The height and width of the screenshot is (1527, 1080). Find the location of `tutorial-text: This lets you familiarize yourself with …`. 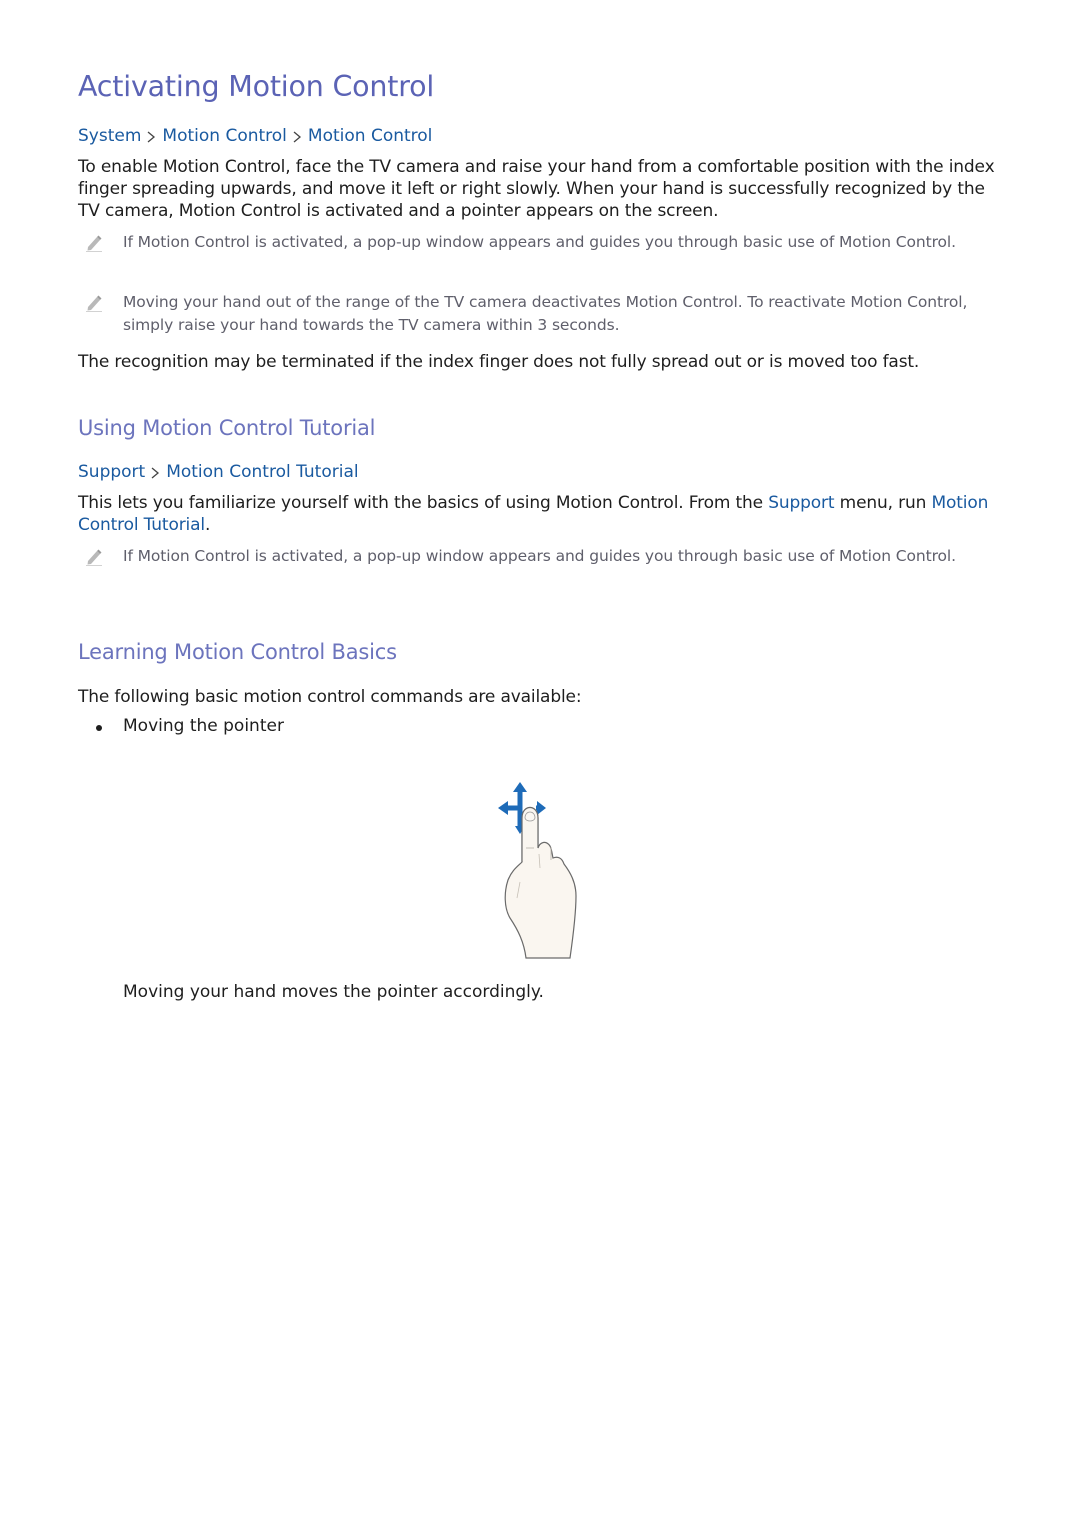

tutorial-text: This lets you familiarize yourself with … is located at coordinates (423, 503).